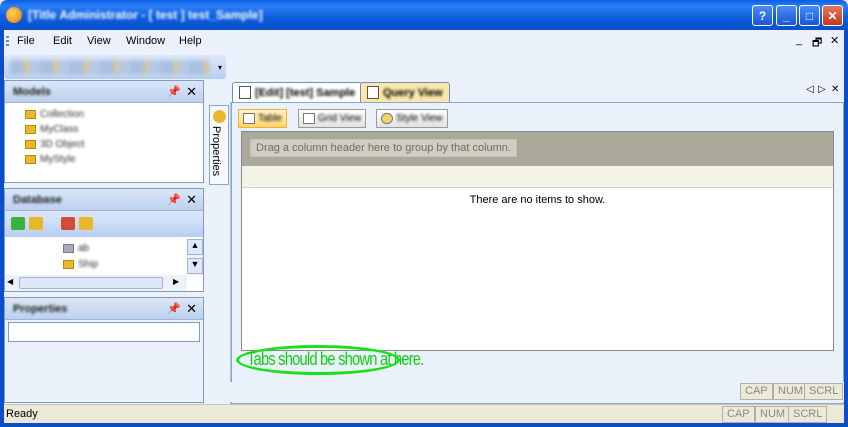 This screenshot has width=848, height=427. I want to click on toolbar-buttons, so click(110, 67).